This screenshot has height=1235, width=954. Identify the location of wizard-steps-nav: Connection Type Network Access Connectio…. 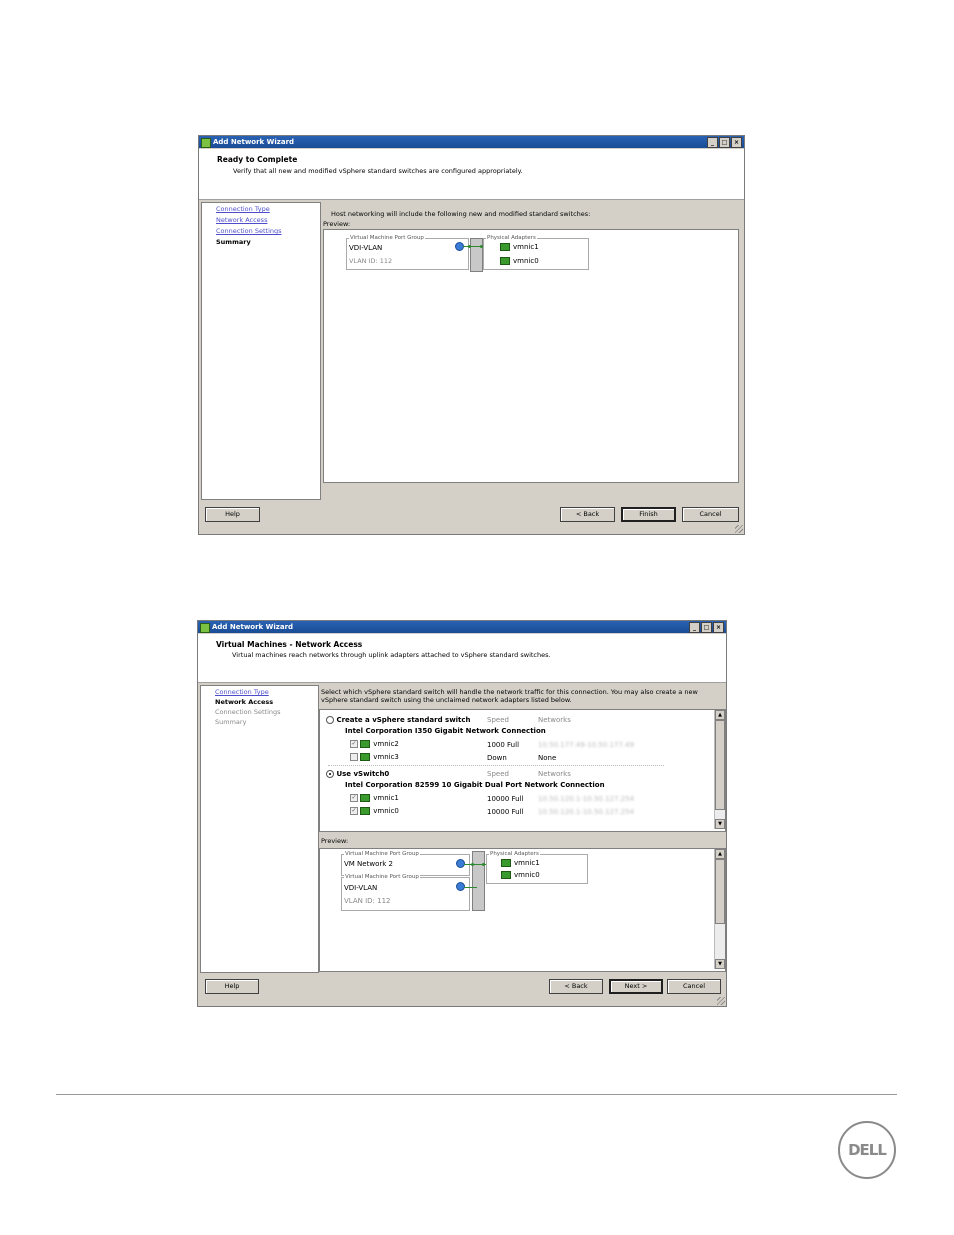
(261, 351).